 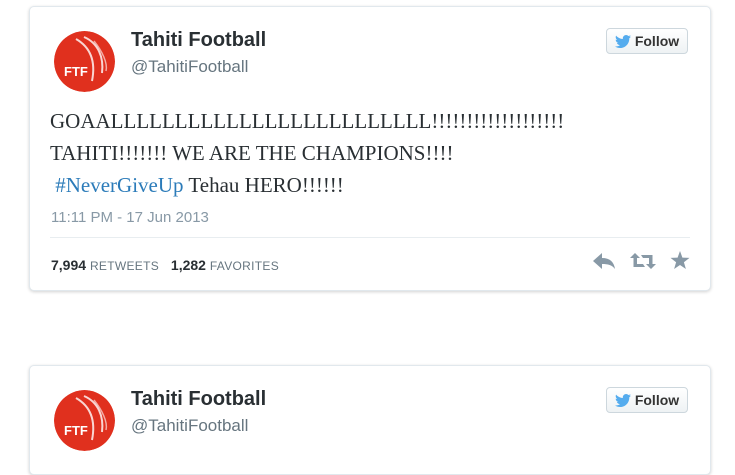 I want to click on hashtag-link: #NeverGiveUp, so click(x=119, y=185).